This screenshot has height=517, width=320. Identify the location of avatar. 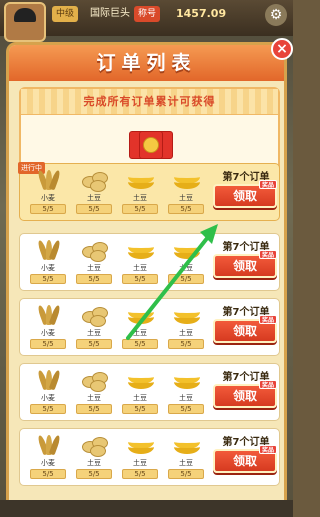
(25, 22).